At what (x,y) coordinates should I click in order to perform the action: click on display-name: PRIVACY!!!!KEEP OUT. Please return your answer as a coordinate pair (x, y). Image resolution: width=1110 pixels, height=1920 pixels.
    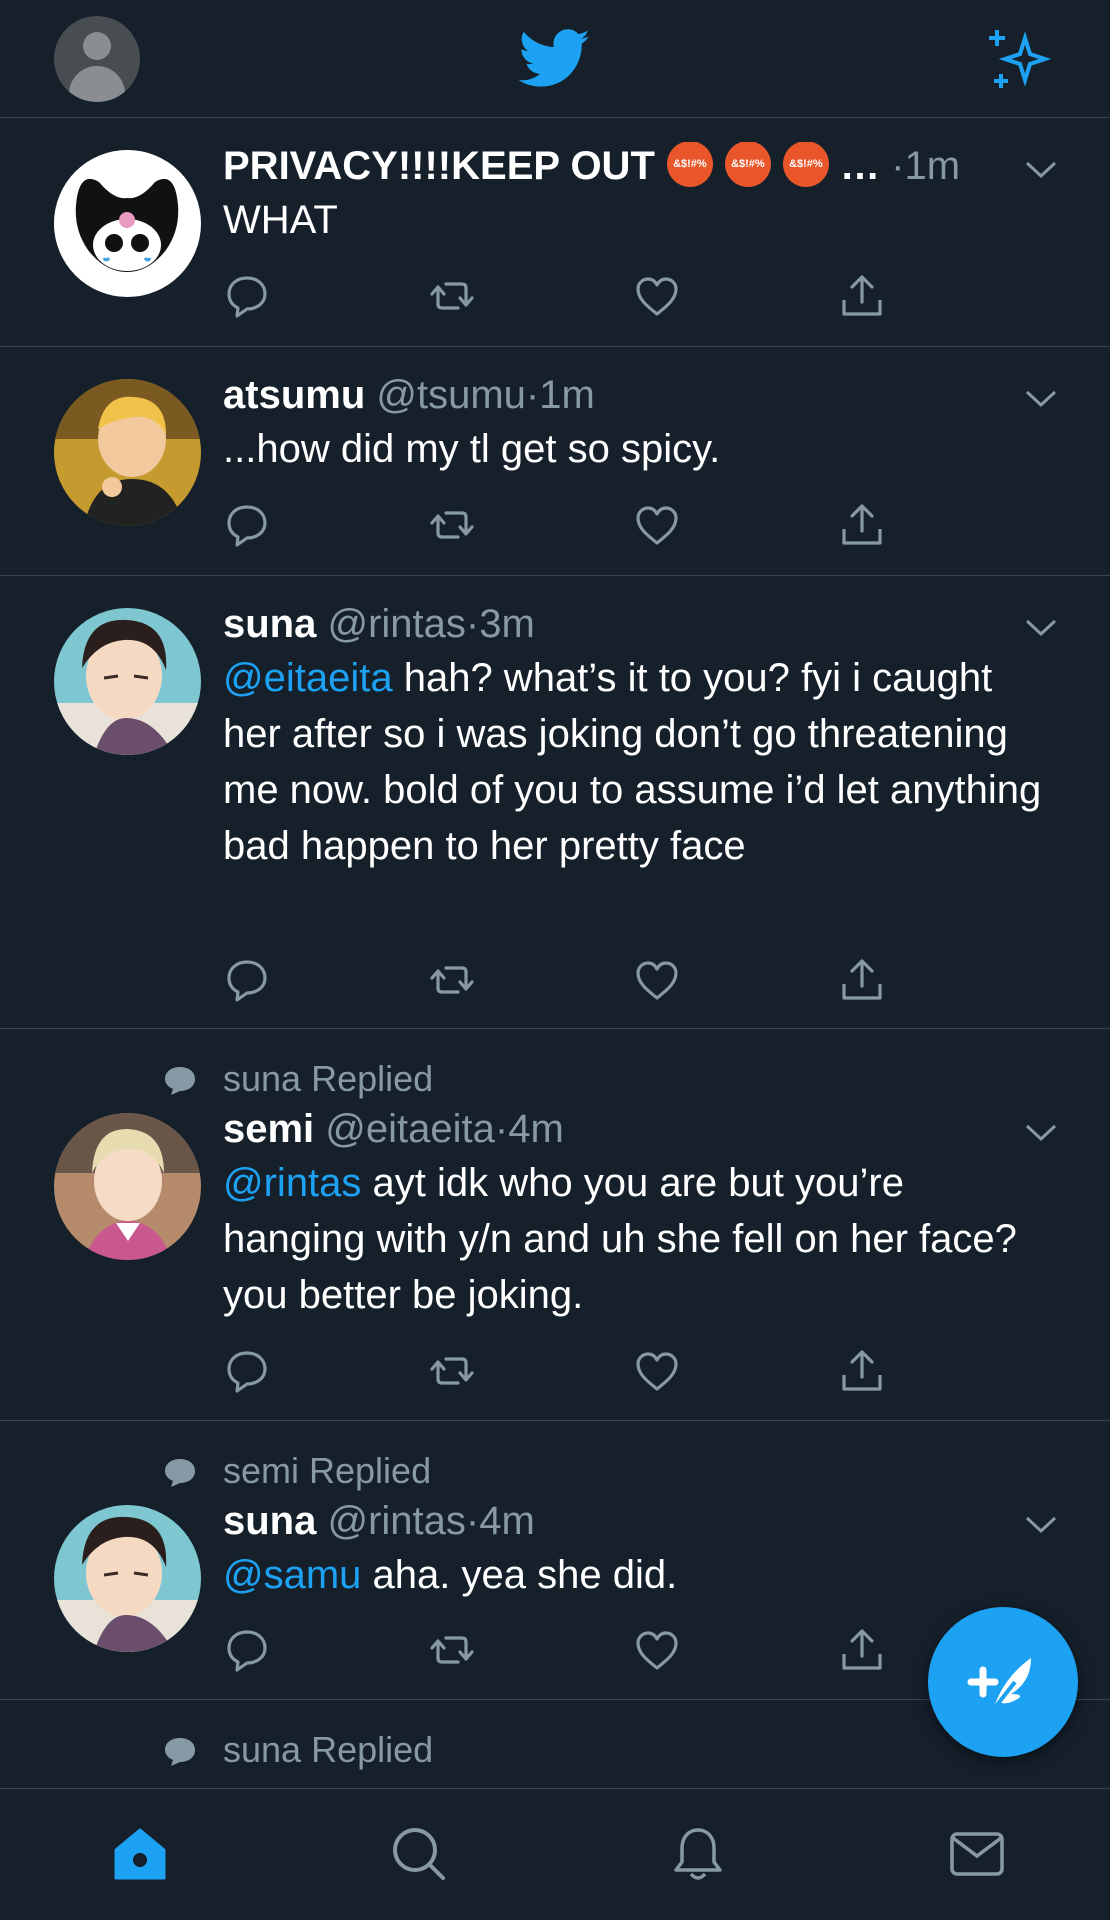
    Looking at the image, I should click on (439, 166).